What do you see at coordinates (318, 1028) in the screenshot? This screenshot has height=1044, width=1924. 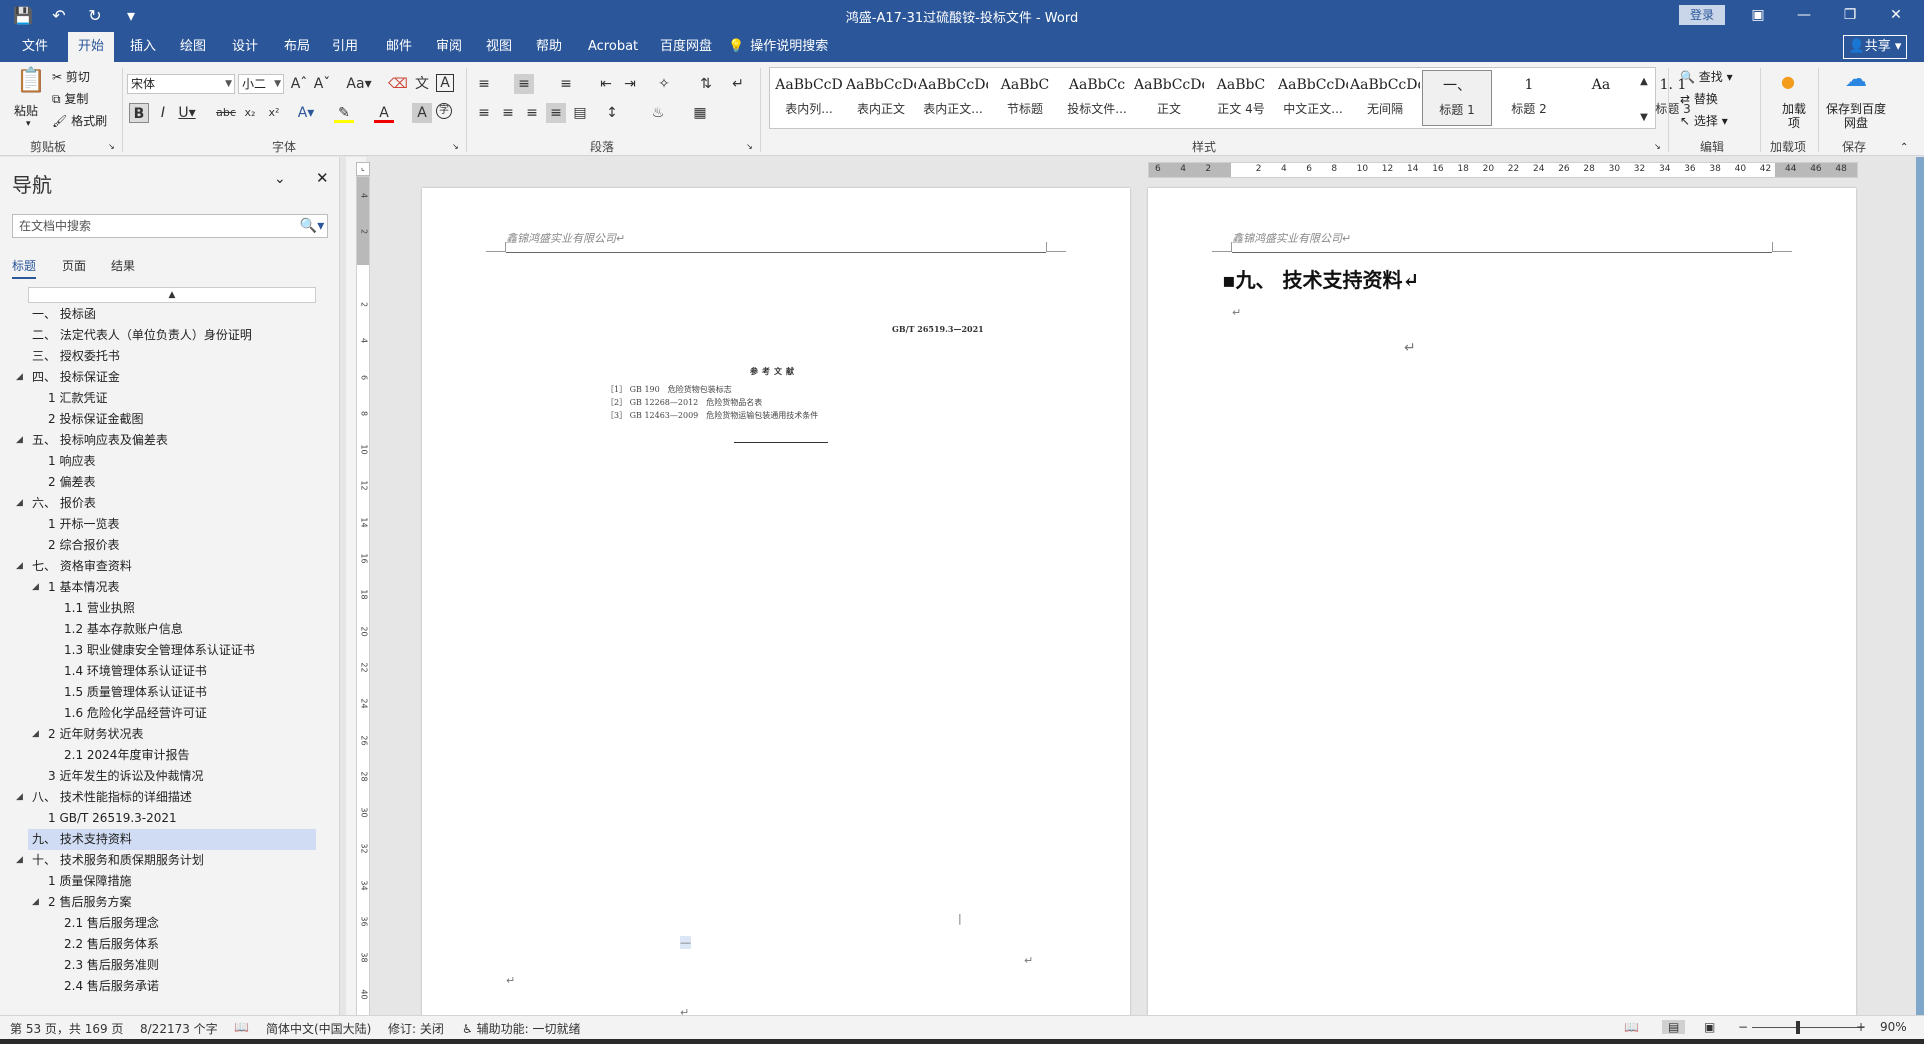 I see `language: 简体中文(中国大陆)` at bounding box center [318, 1028].